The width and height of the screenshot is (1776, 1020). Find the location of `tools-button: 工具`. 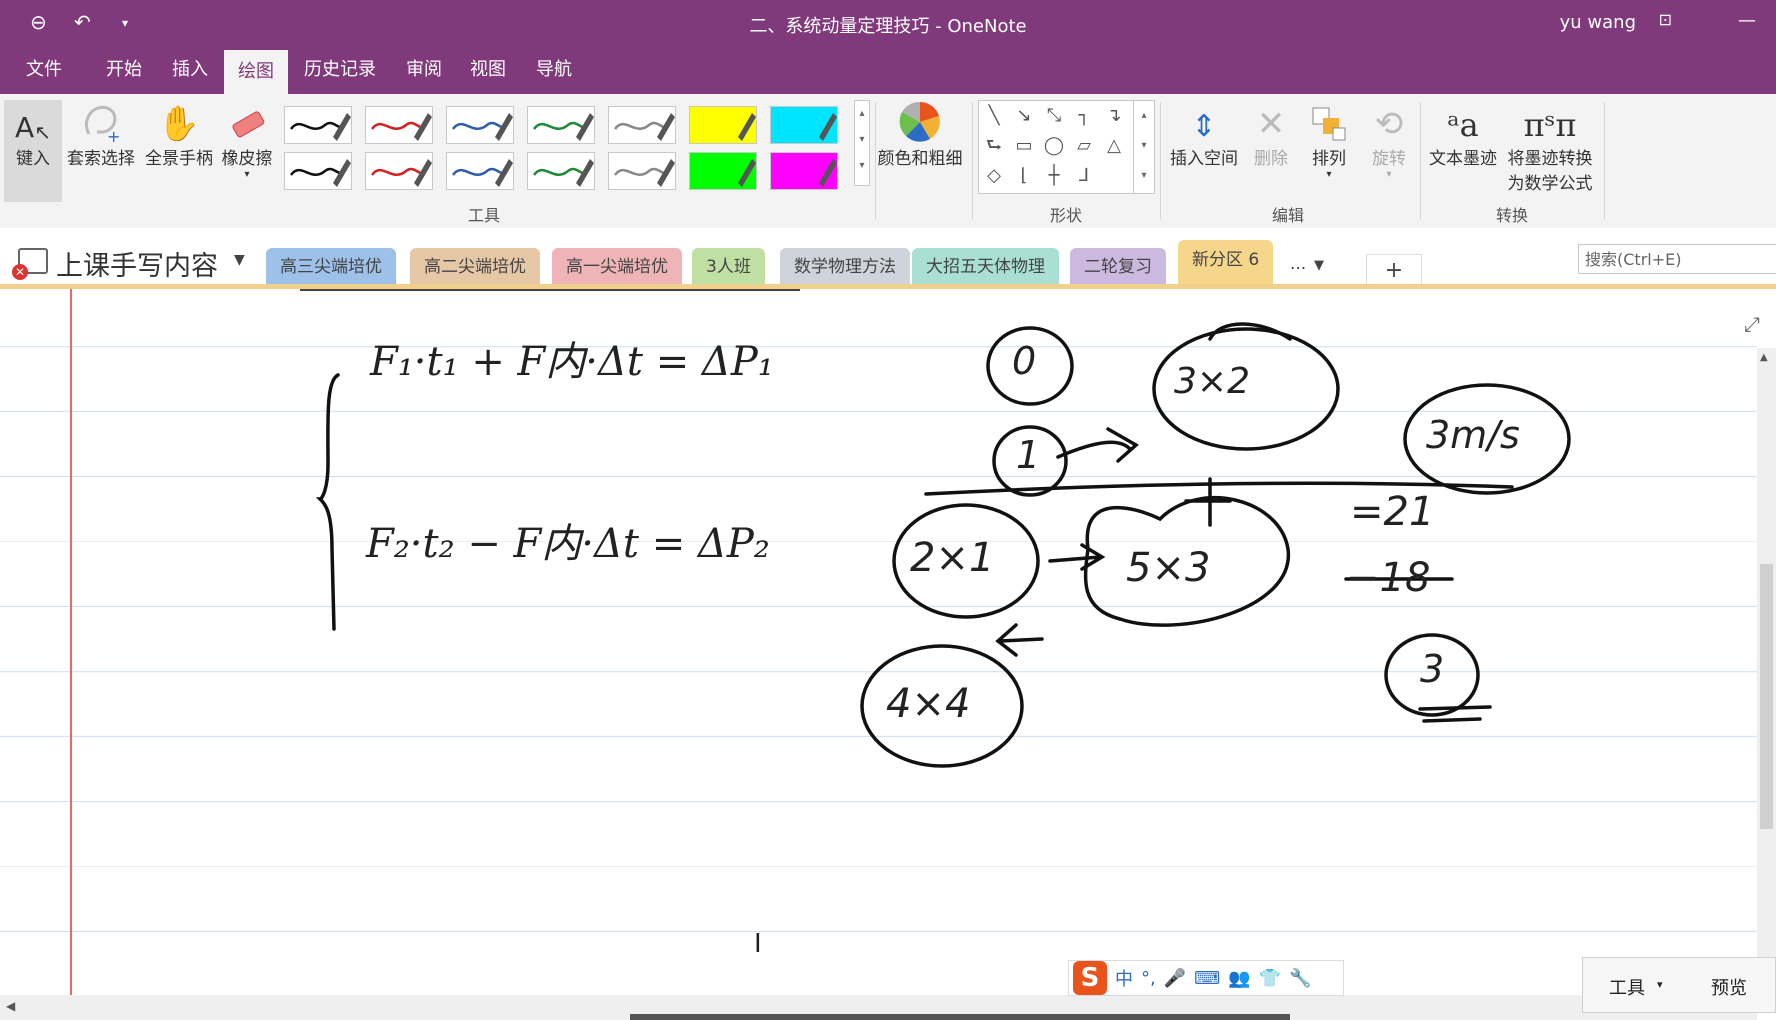

tools-button: 工具 is located at coordinates (1627, 987).